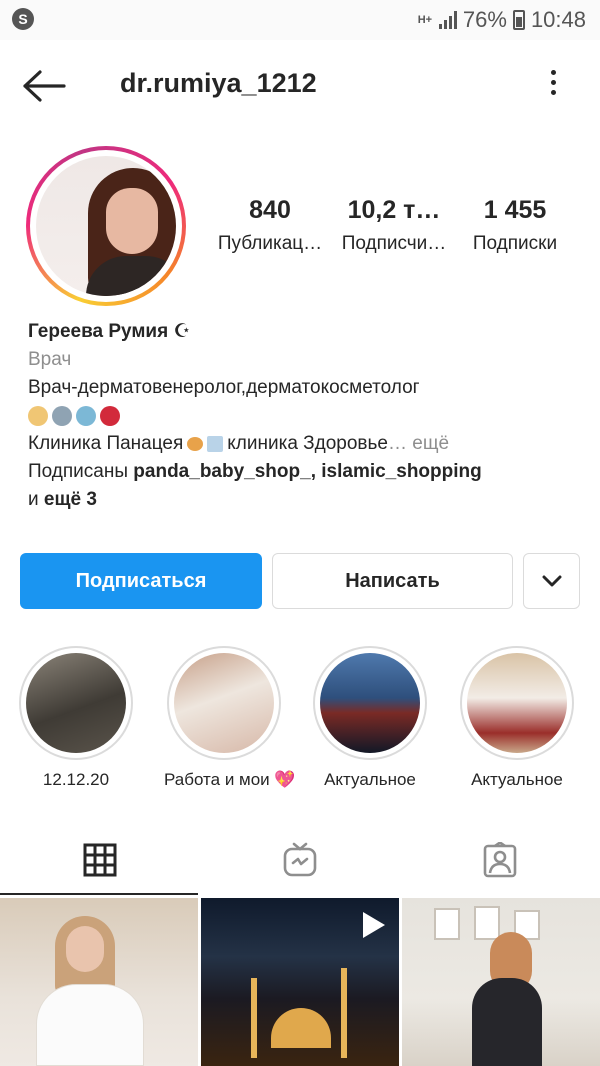 The height and width of the screenshot is (1066, 600). I want to click on bio-emoji-row, so click(308, 416).